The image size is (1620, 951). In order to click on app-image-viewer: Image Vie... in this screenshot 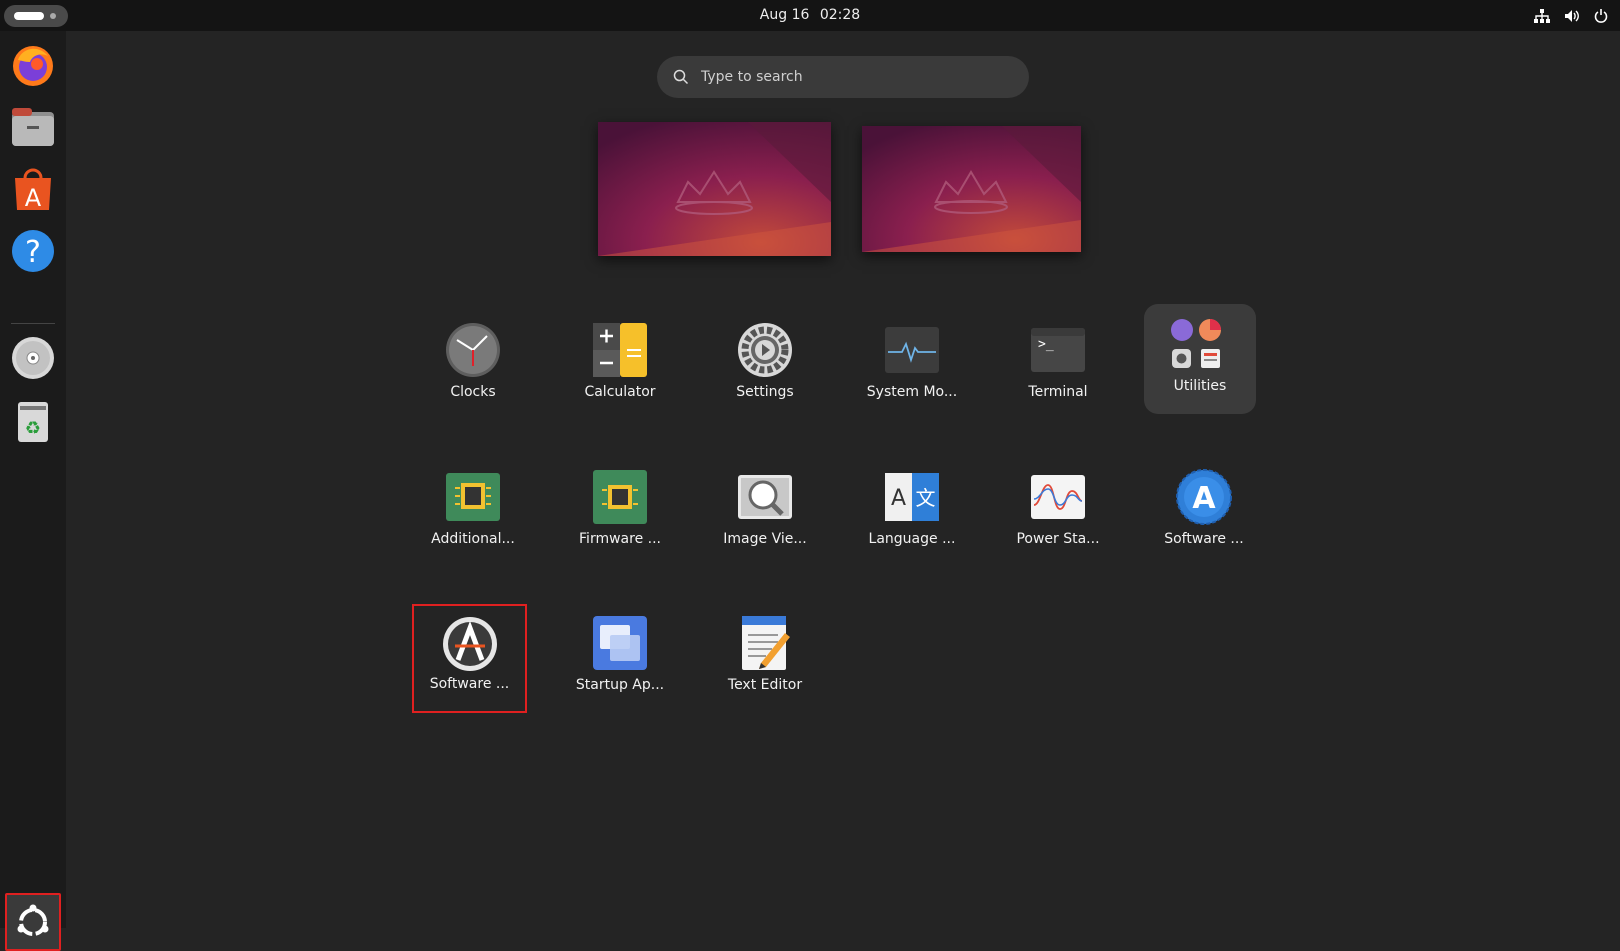, I will do `click(765, 512)`.